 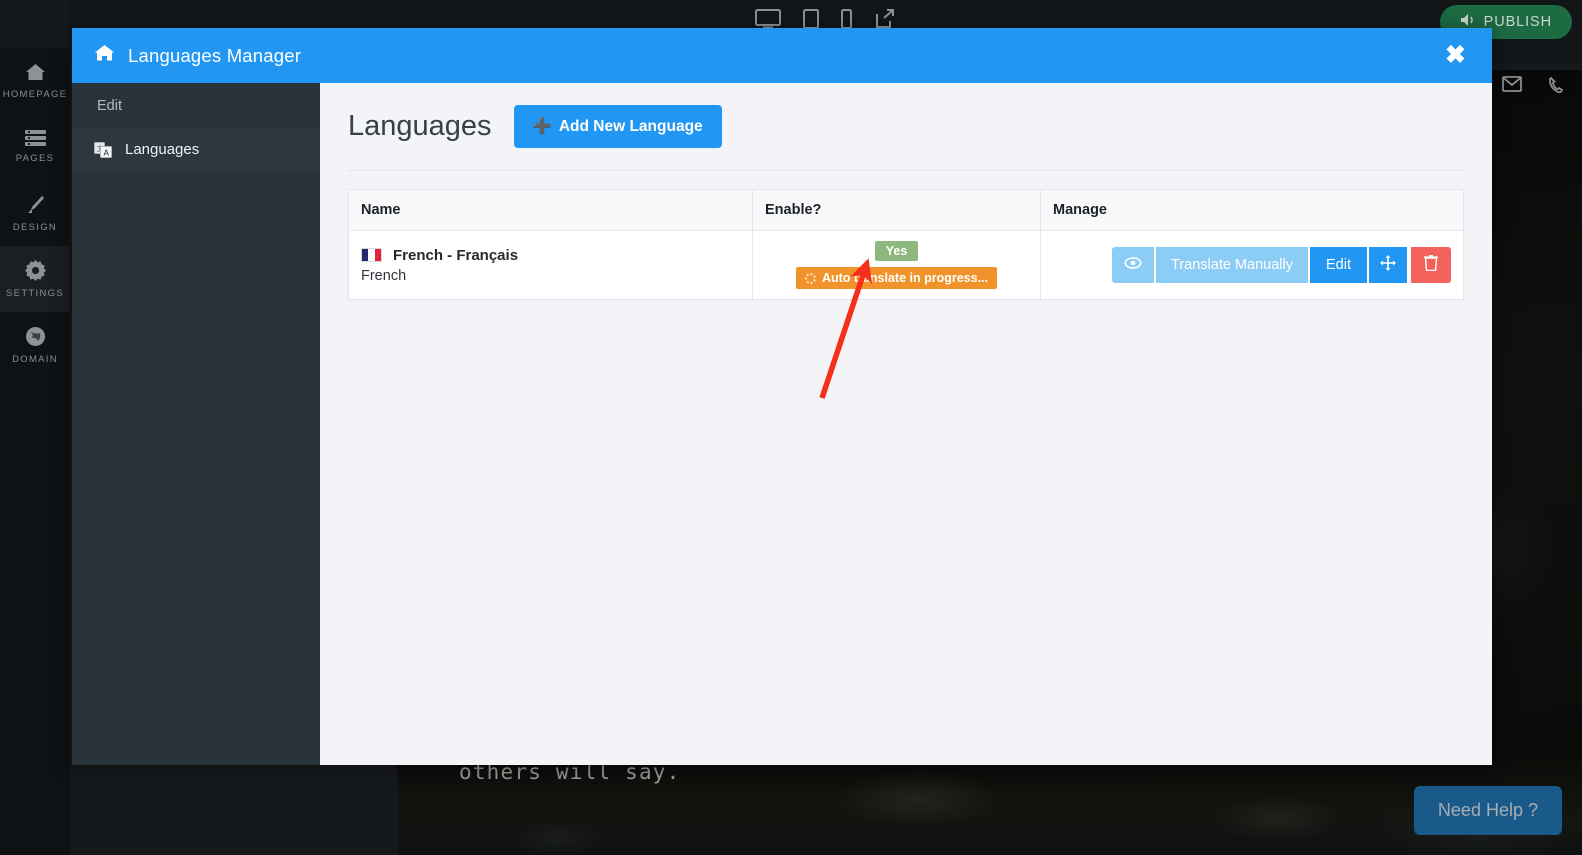 I want to click on desktop-icon, so click(x=768, y=19).